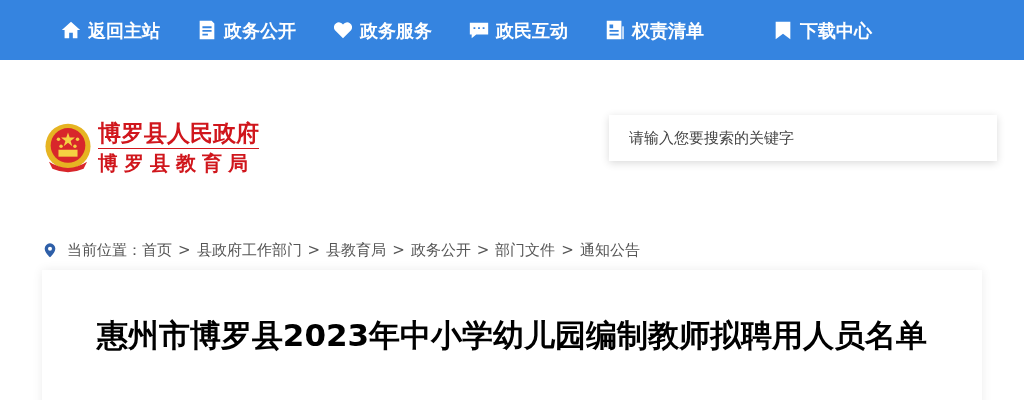 The height and width of the screenshot is (400, 1024). Describe the element at coordinates (615, 30) in the screenshot. I see `list-icon` at that location.